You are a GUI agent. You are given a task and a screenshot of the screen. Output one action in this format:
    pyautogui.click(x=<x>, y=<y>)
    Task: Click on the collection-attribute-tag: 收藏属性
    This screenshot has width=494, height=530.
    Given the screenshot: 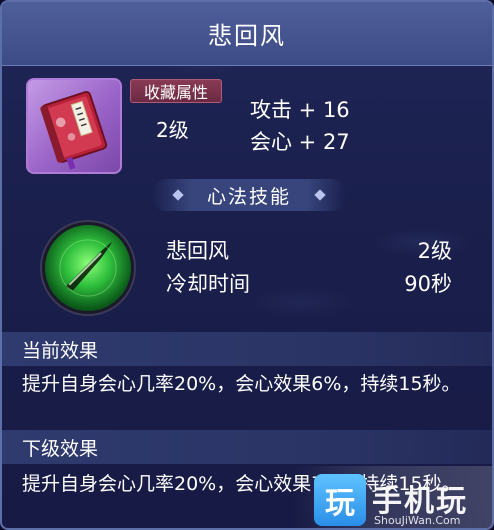 What is the action you would take?
    pyautogui.click(x=176, y=91)
    